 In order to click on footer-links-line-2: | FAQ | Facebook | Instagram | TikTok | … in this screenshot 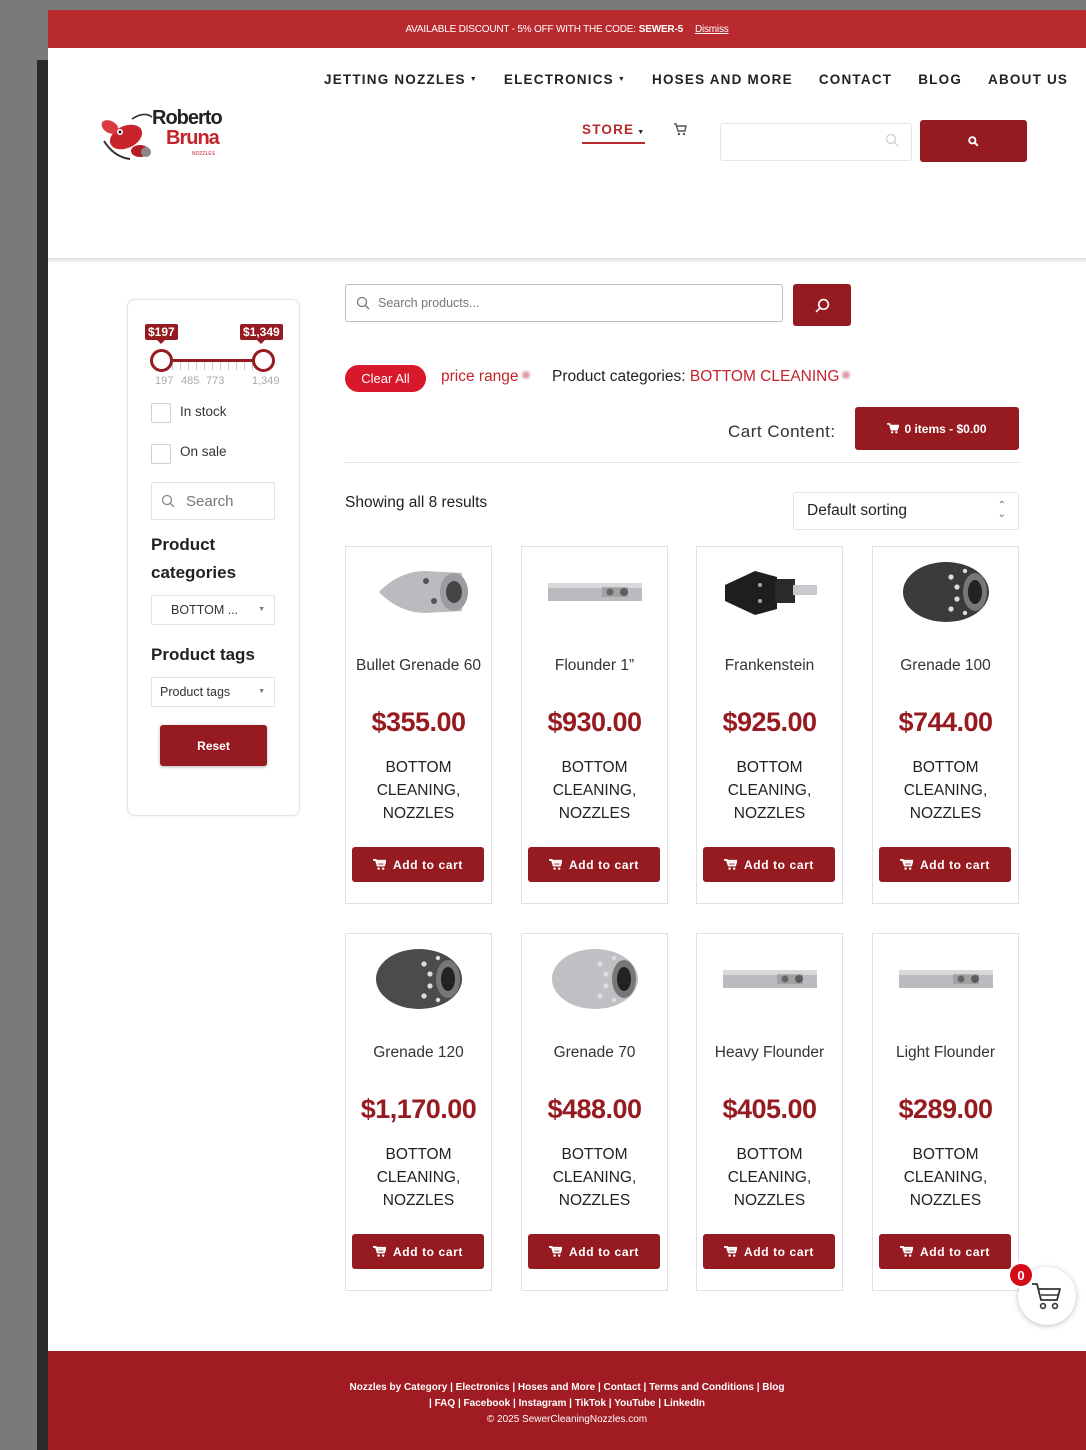, I will do `click(567, 1404)`.